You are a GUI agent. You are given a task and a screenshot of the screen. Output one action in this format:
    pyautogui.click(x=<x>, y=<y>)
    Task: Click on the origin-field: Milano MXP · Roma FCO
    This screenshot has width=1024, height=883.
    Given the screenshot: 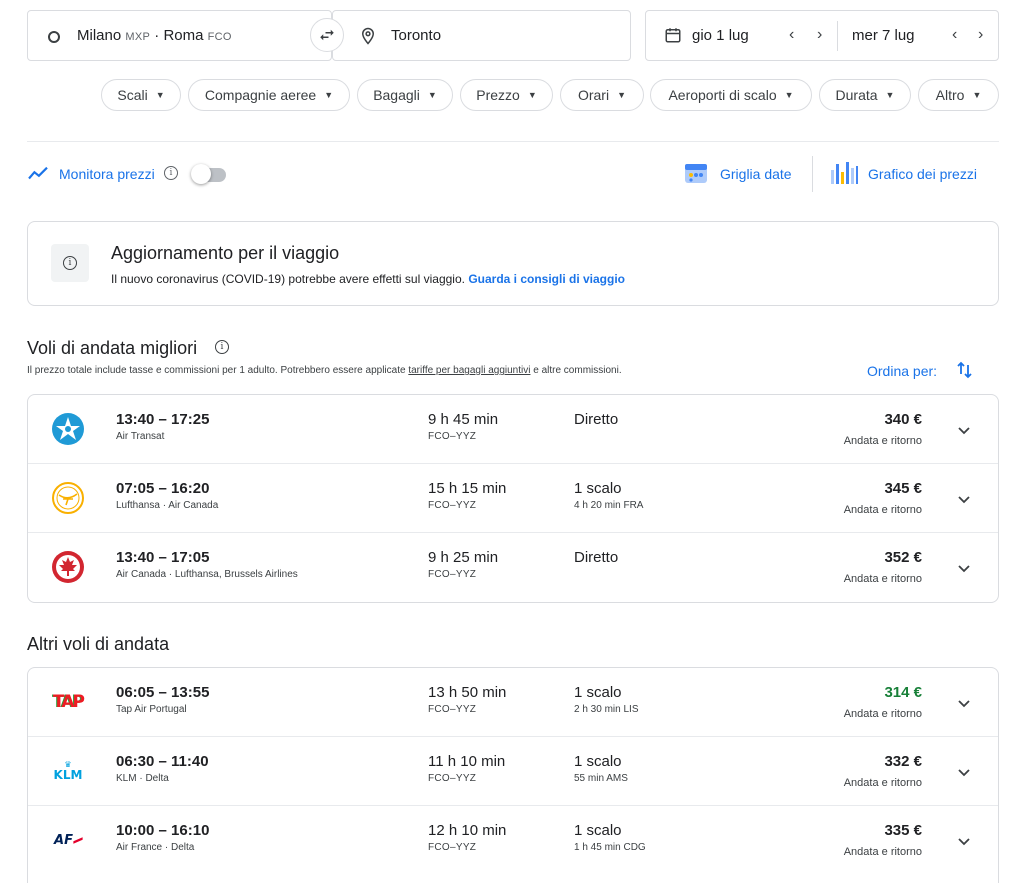 What is the action you would take?
    pyautogui.click(x=179, y=35)
    